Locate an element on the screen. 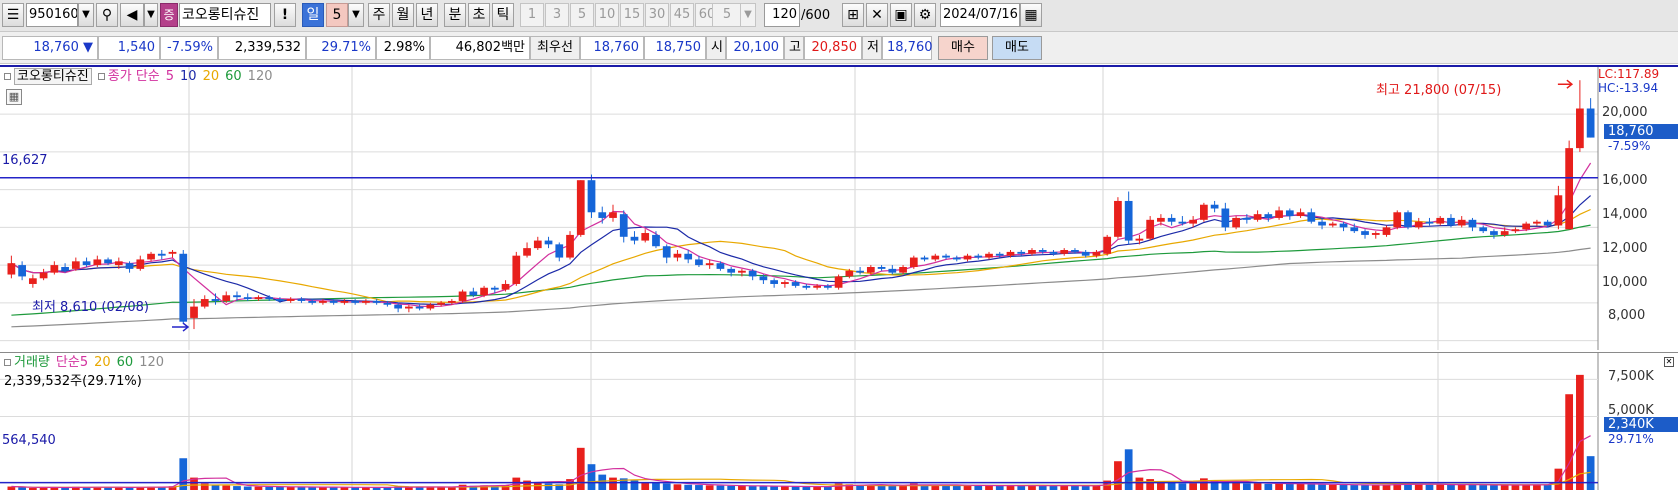 The height and width of the screenshot is (490, 1678). interval-select: 5 is located at coordinates (727, 15).